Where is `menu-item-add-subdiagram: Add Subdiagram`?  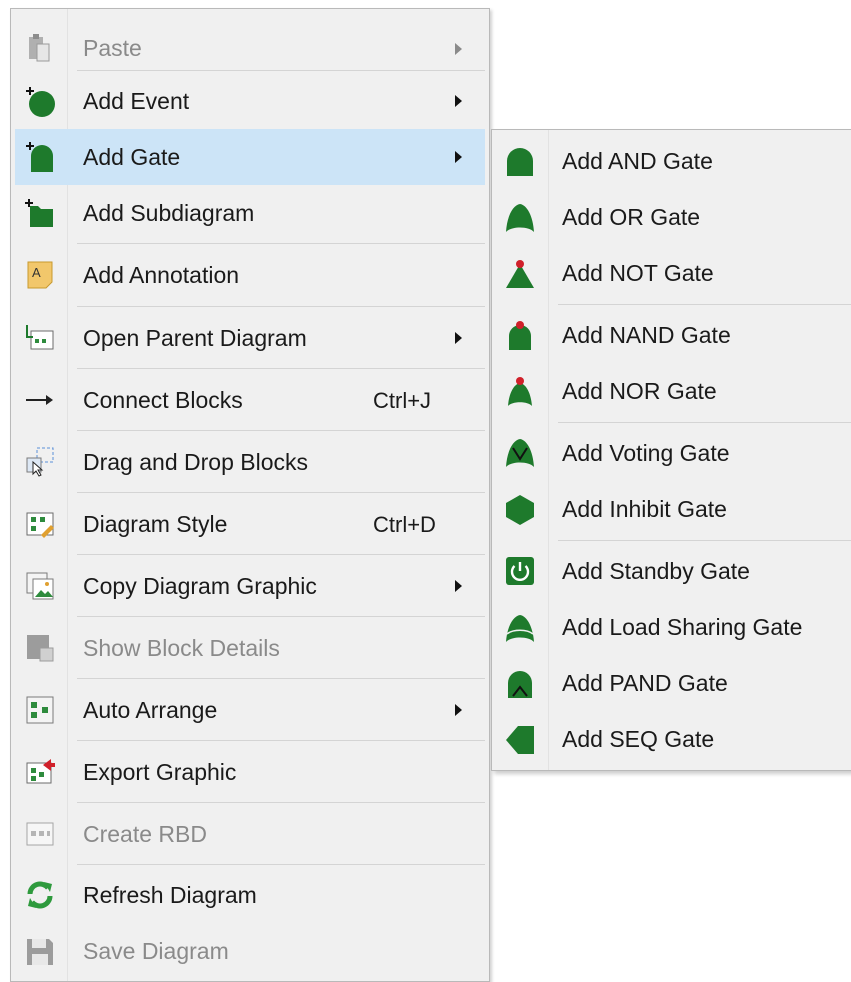 menu-item-add-subdiagram: Add Subdiagram is located at coordinates (250, 213).